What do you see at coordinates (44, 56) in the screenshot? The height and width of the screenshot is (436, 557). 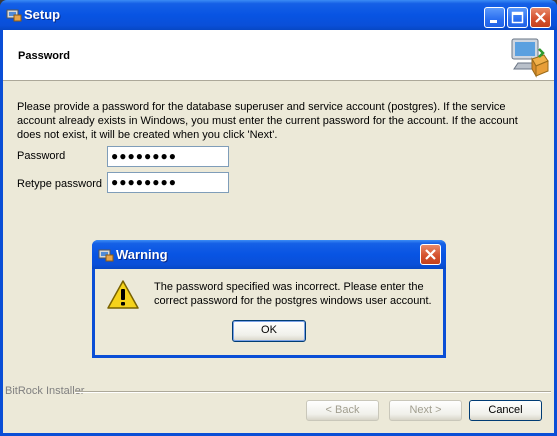 I see `page-title: Password` at bounding box center [44, 56].